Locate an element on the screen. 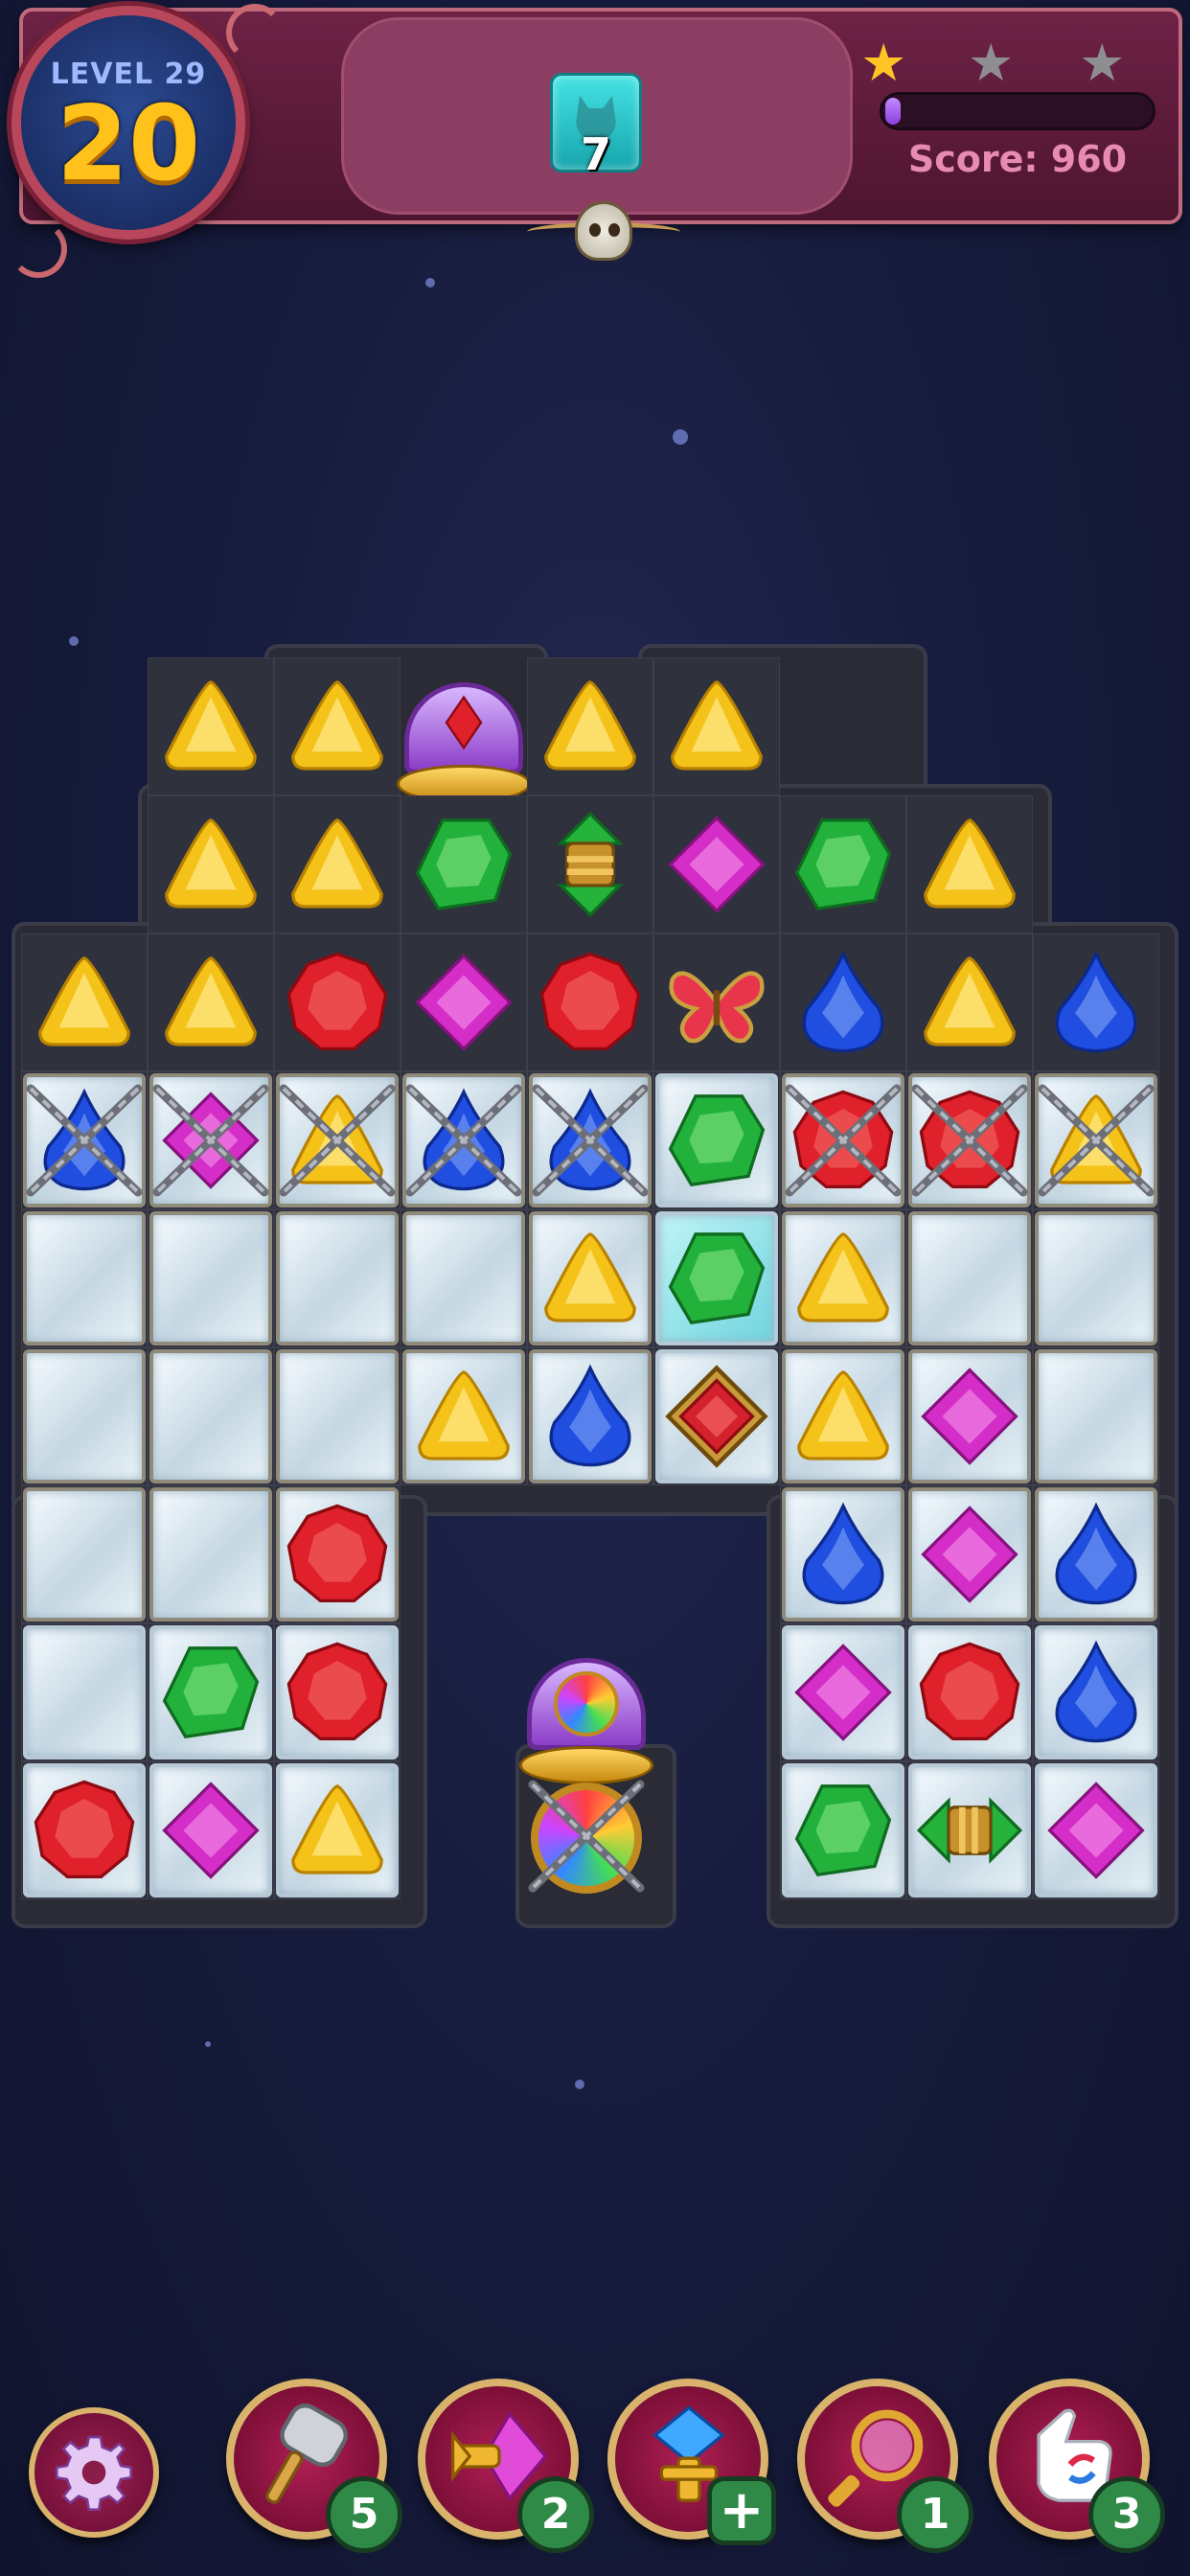 The height and width of the screenshot is (2576, 1190). score-progress-bar is located at coordinates (1018, 111).